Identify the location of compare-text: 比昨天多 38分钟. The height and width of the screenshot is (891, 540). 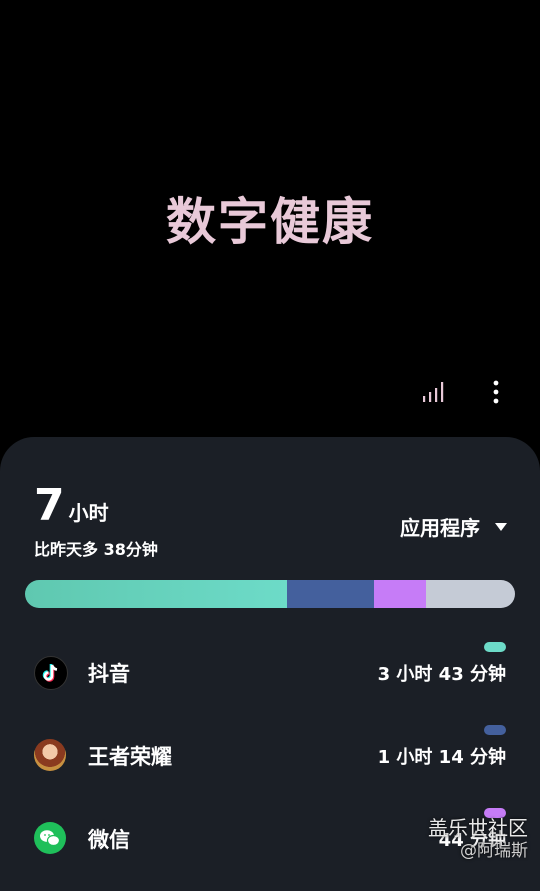
(96, 549).